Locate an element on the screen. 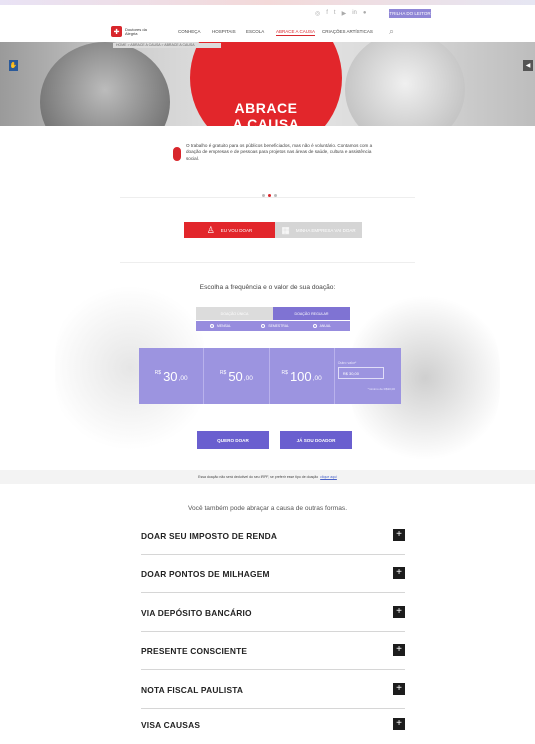 The width and height of the screenshot is (535, 744). nav-item-abrace-a-causa: ABRACE A CAUSA is located at coordinates (296, 32).